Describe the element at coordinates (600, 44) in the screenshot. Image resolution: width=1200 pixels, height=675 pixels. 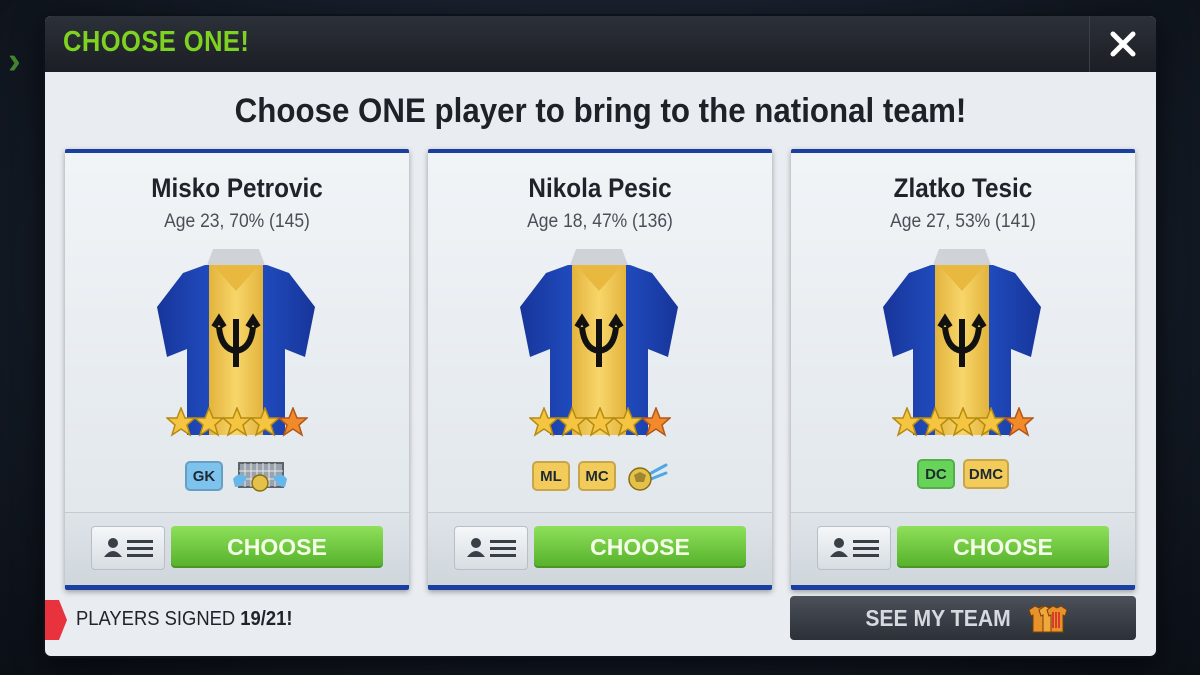
I see `modal-header: CHOOSE ONE!` at that location.